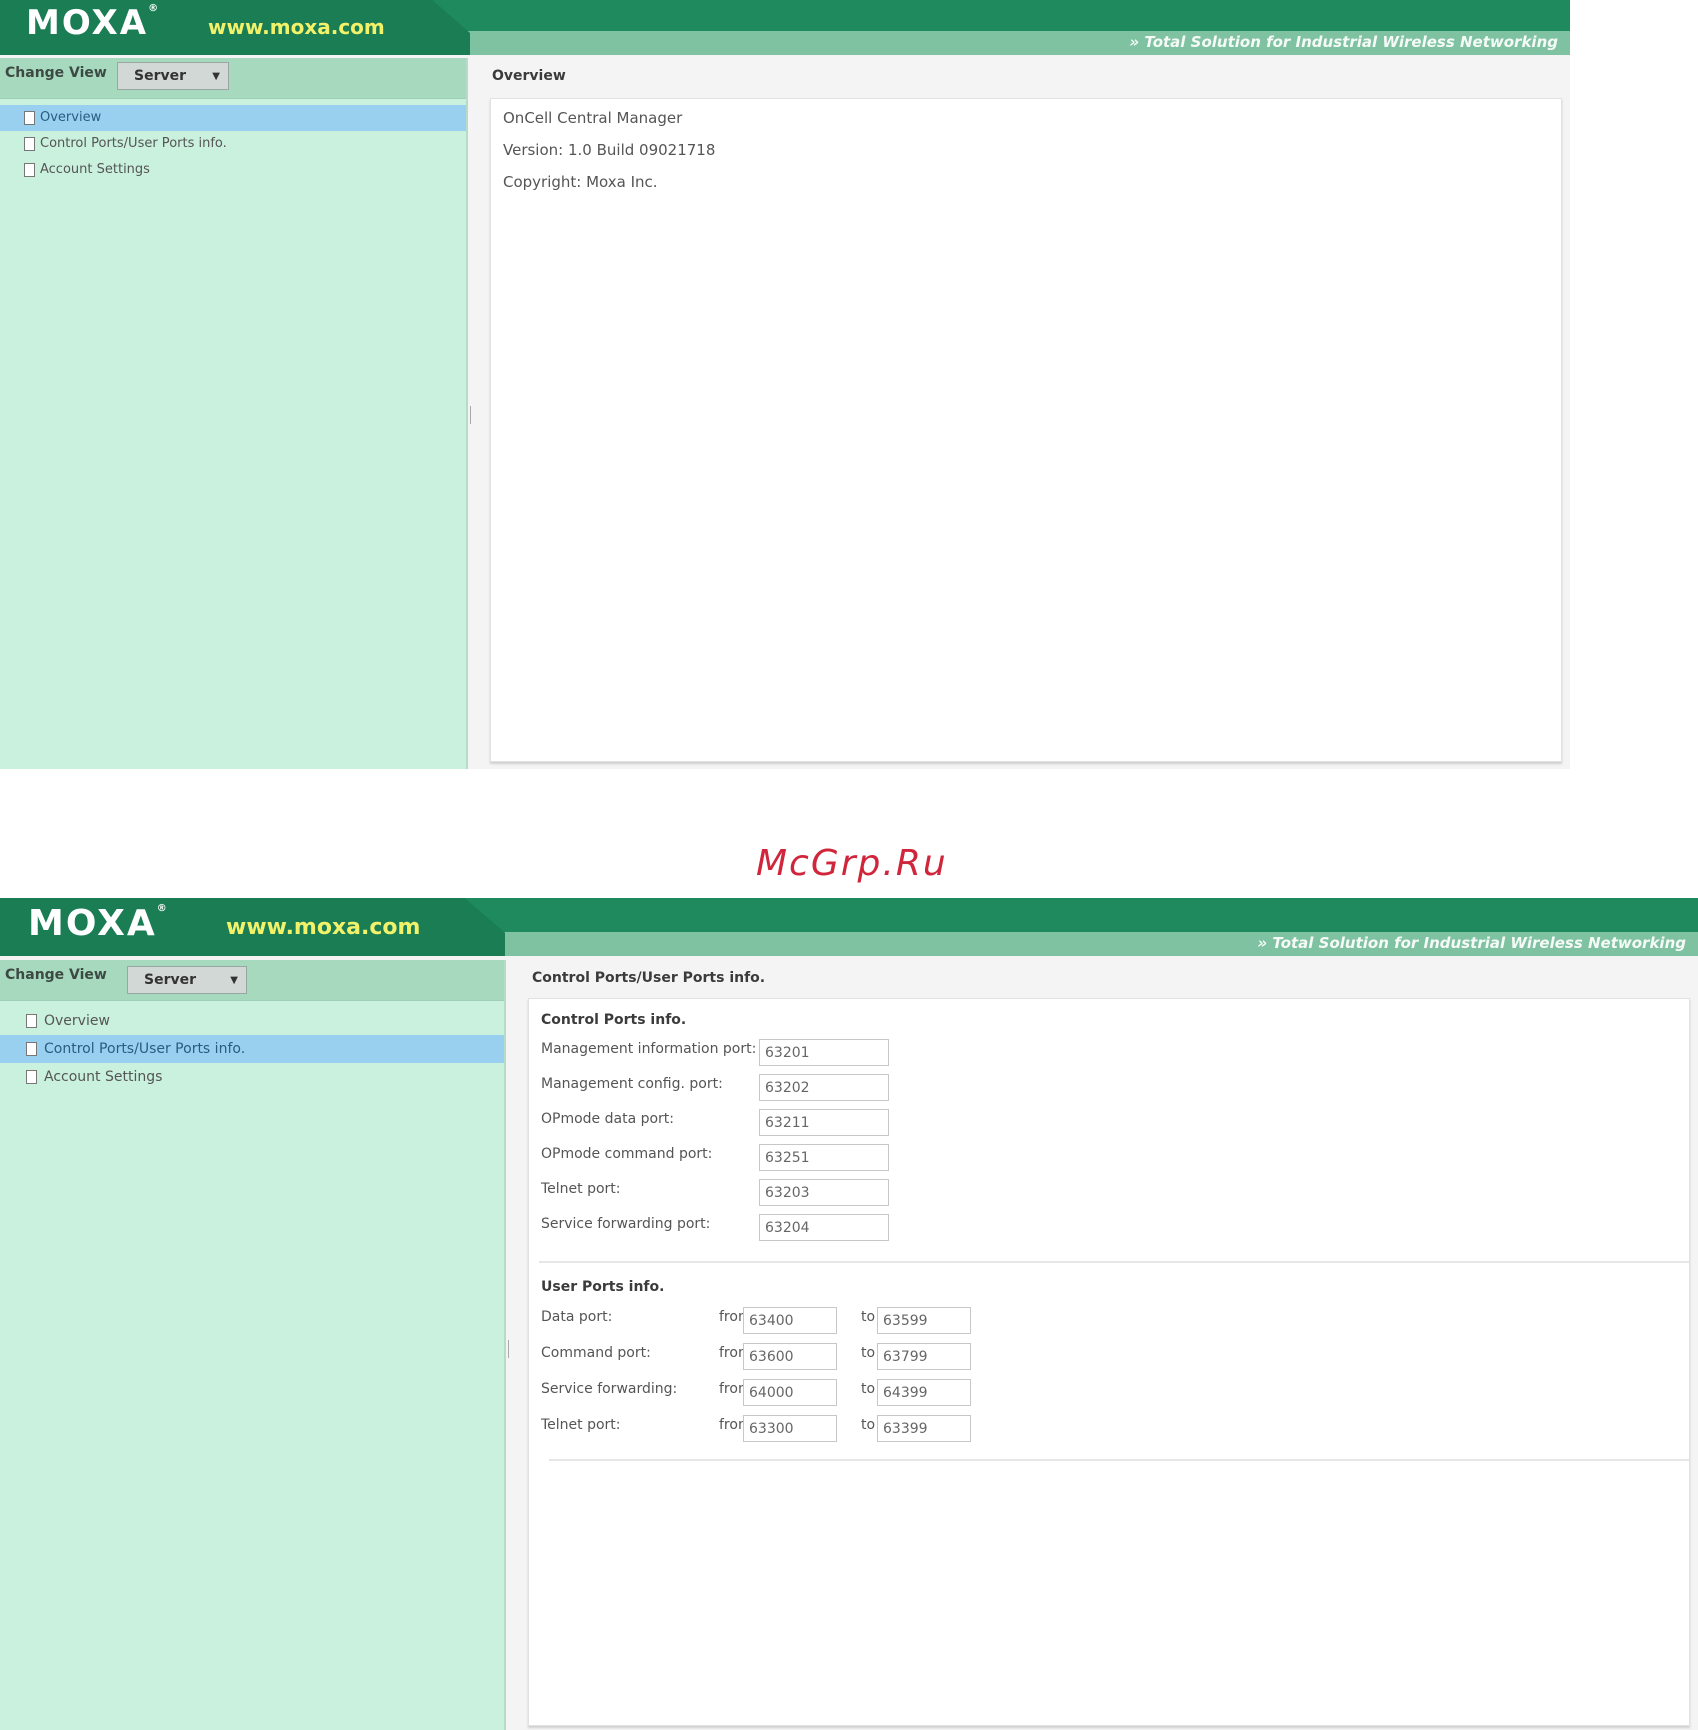  What do you see at coordinates (649, 1049) in the screenshot?
I see `mgmt-info-port-label: Management information port:` at bounding box center [649, 1049].